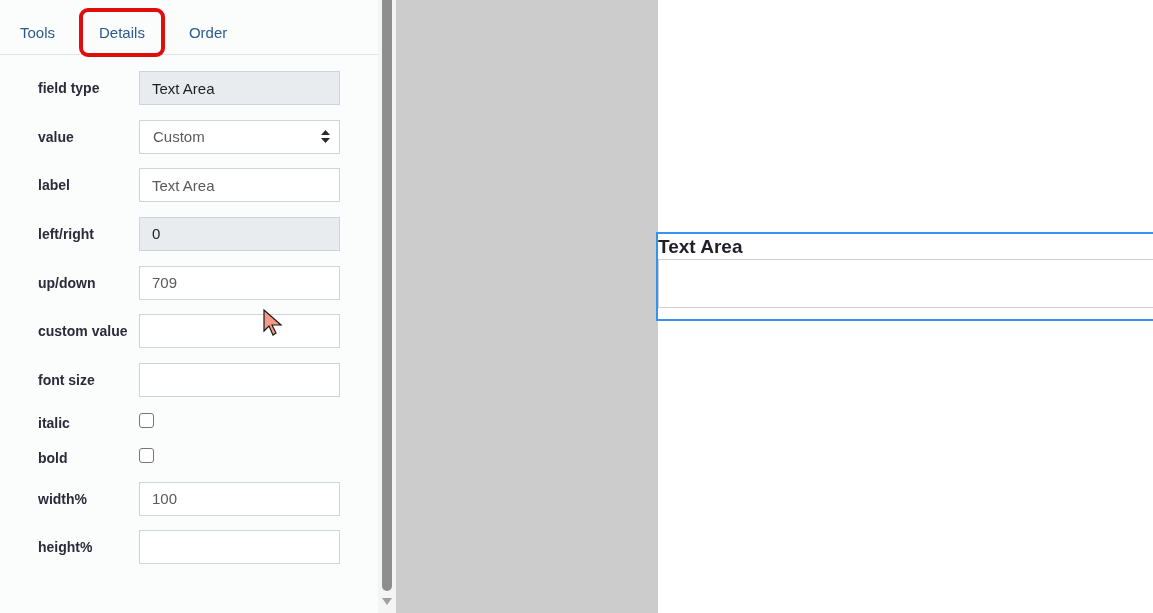 This screenshot has width=1153, height=613. What do you see at coordinates (387, 295) in the screenshot?
I see `scrollbar-thumb` at bounding box center [387, 295].